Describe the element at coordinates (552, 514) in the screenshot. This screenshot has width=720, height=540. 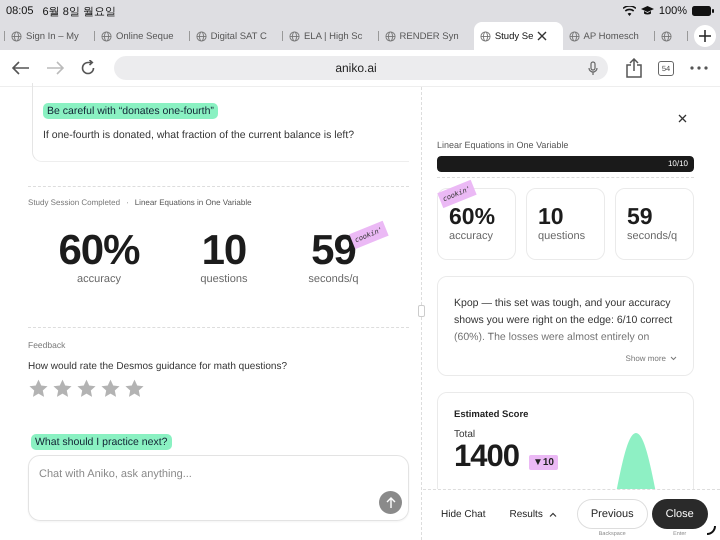
I see `chevron-up-icon` at that location.